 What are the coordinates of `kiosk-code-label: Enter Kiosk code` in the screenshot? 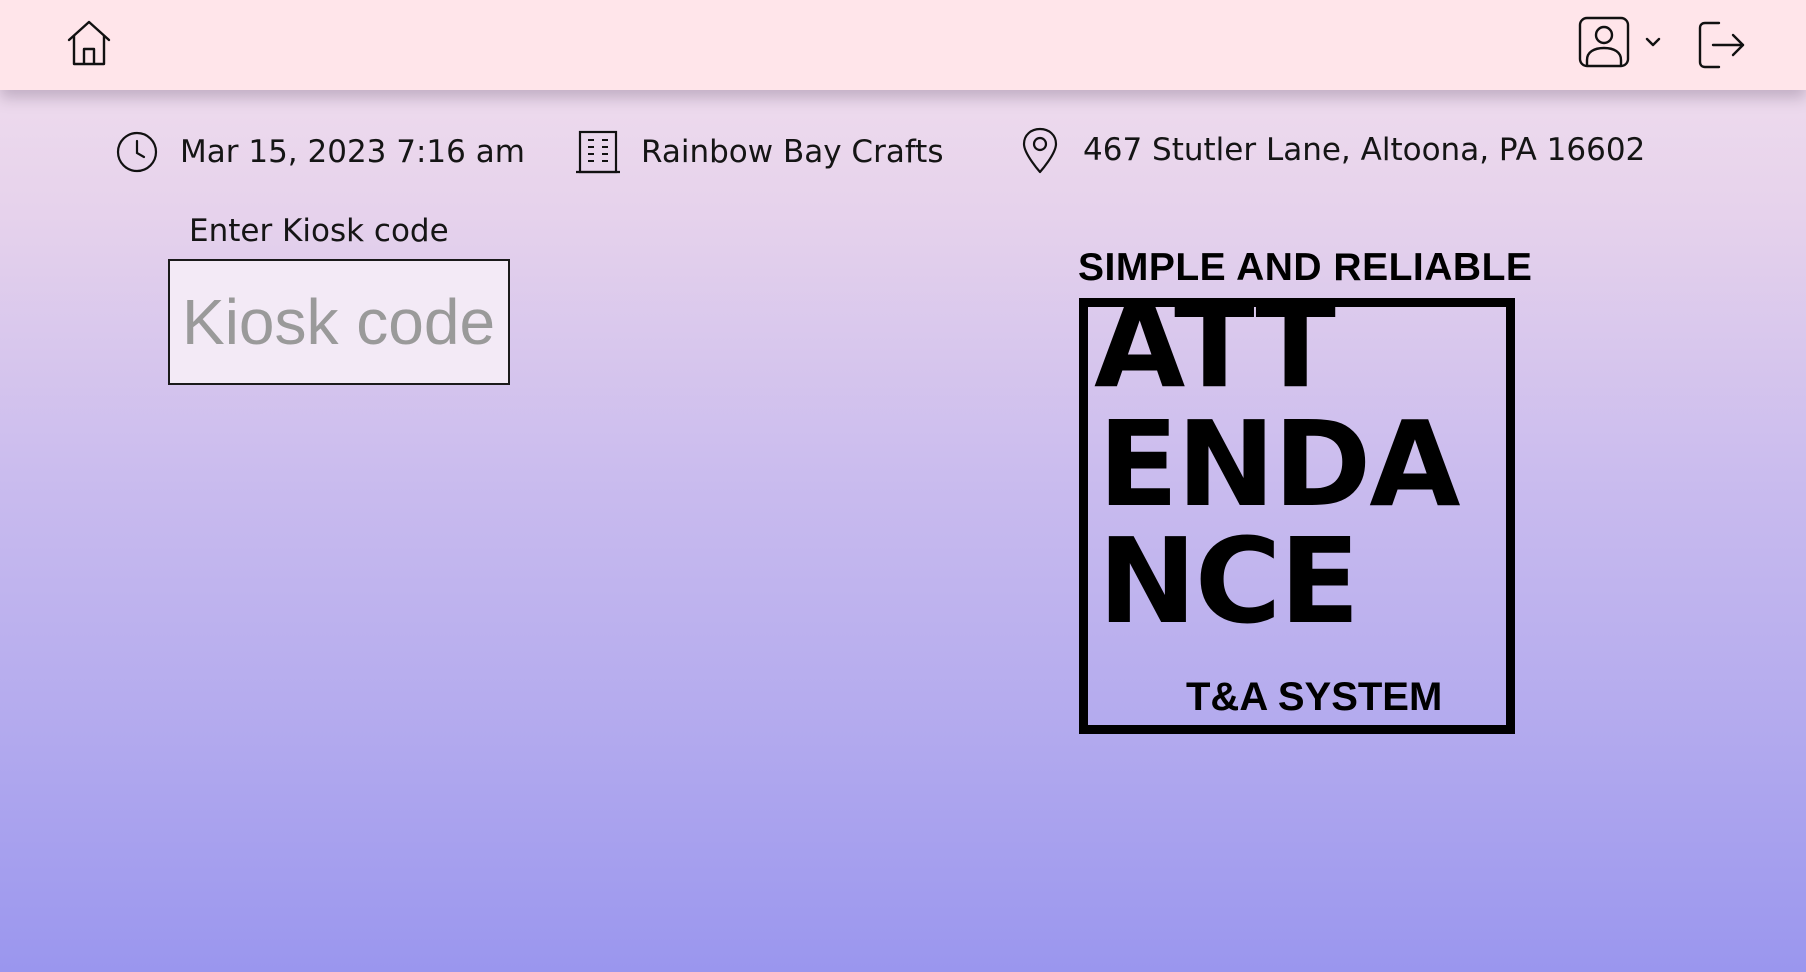 It's located at (319, 231).